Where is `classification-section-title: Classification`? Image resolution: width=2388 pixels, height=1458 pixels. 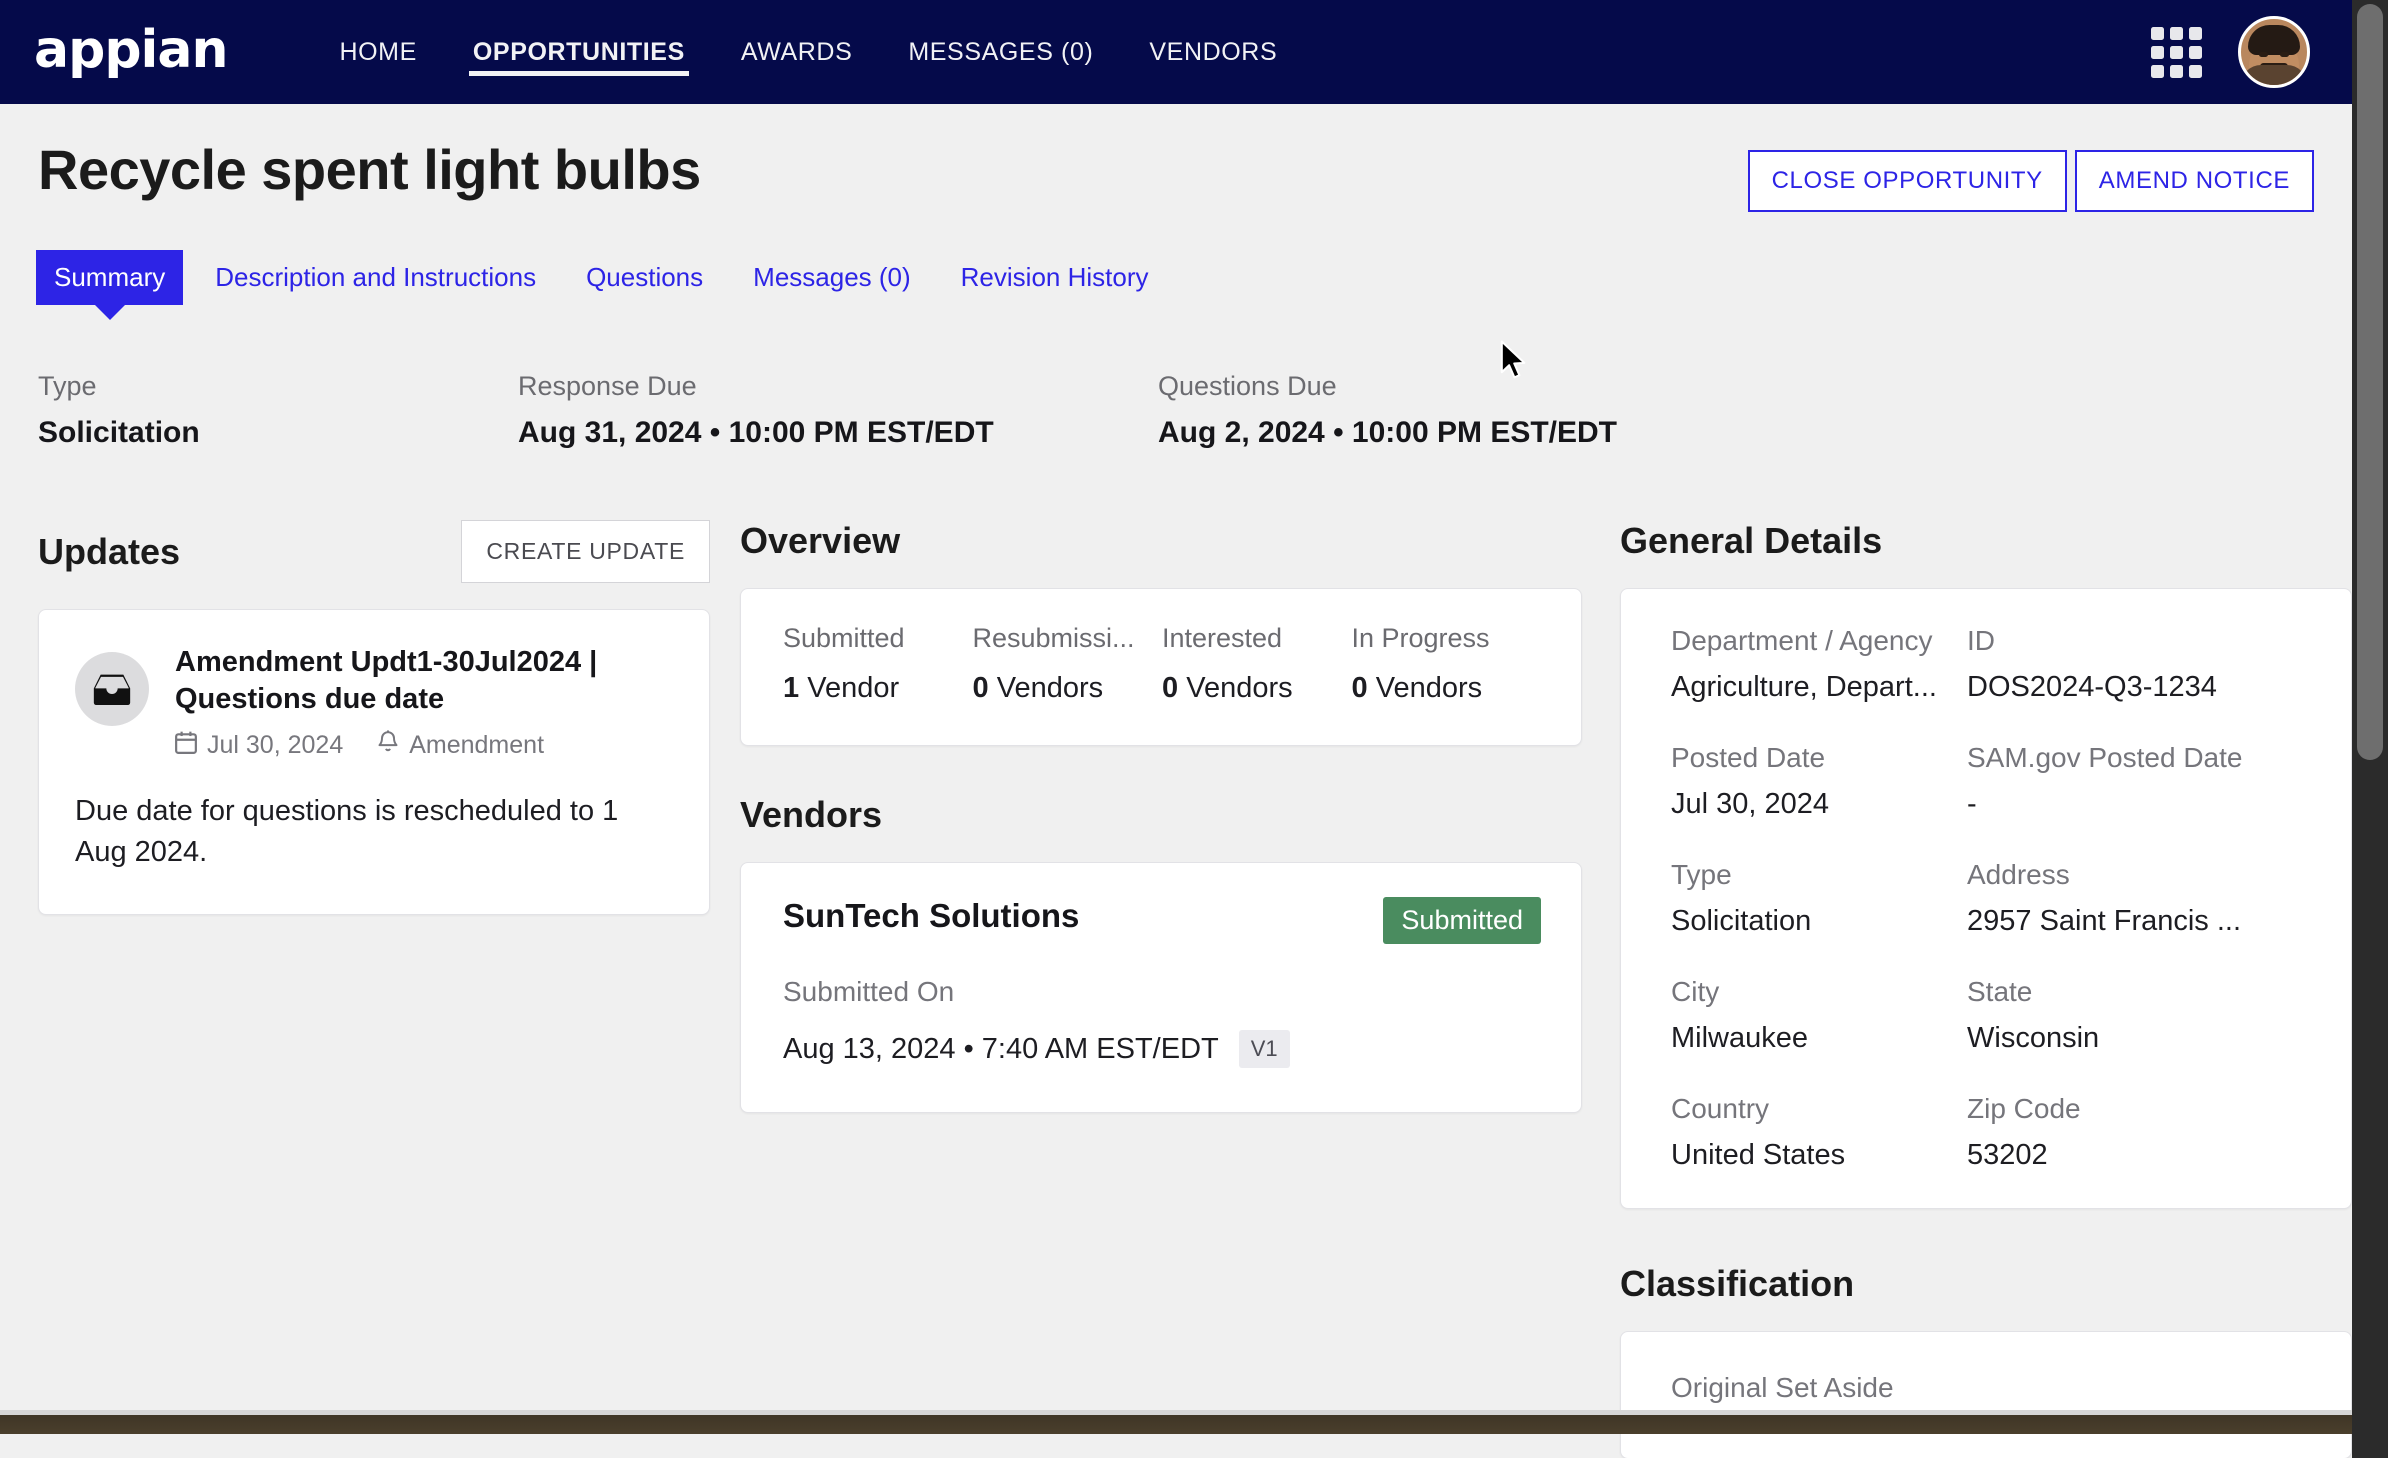
classification-section-title: Classification is located at coordinates (1737, 1283).